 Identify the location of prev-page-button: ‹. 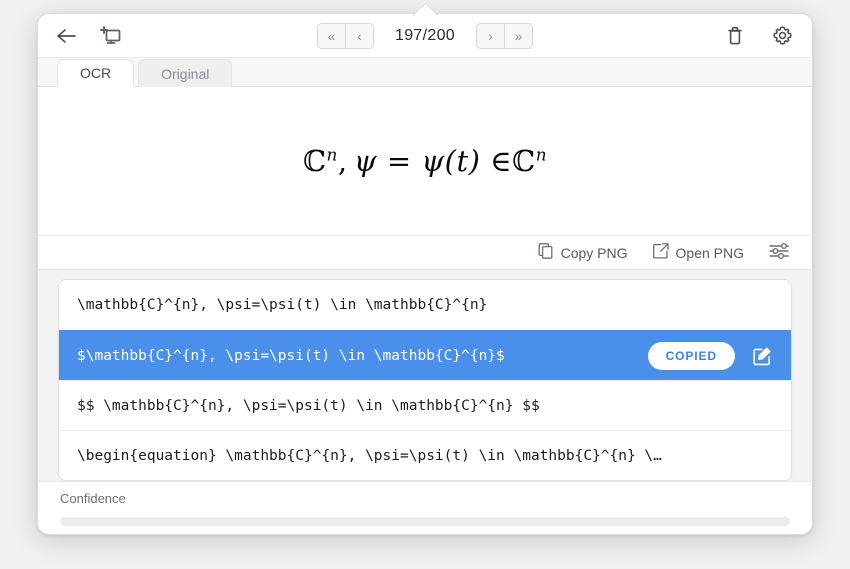
(359, 35).